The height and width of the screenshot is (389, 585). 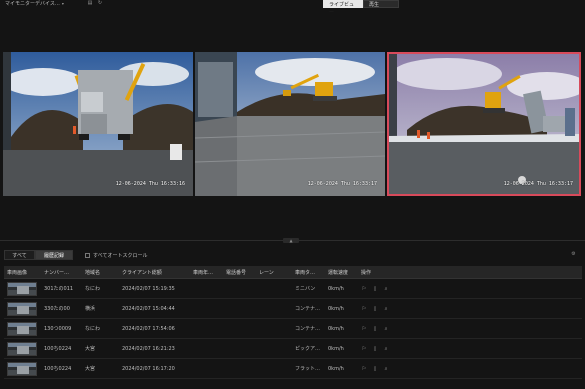 I want to click on auto-scroll-toggle: すべてオートスクロール, so click(x=116, y=255).